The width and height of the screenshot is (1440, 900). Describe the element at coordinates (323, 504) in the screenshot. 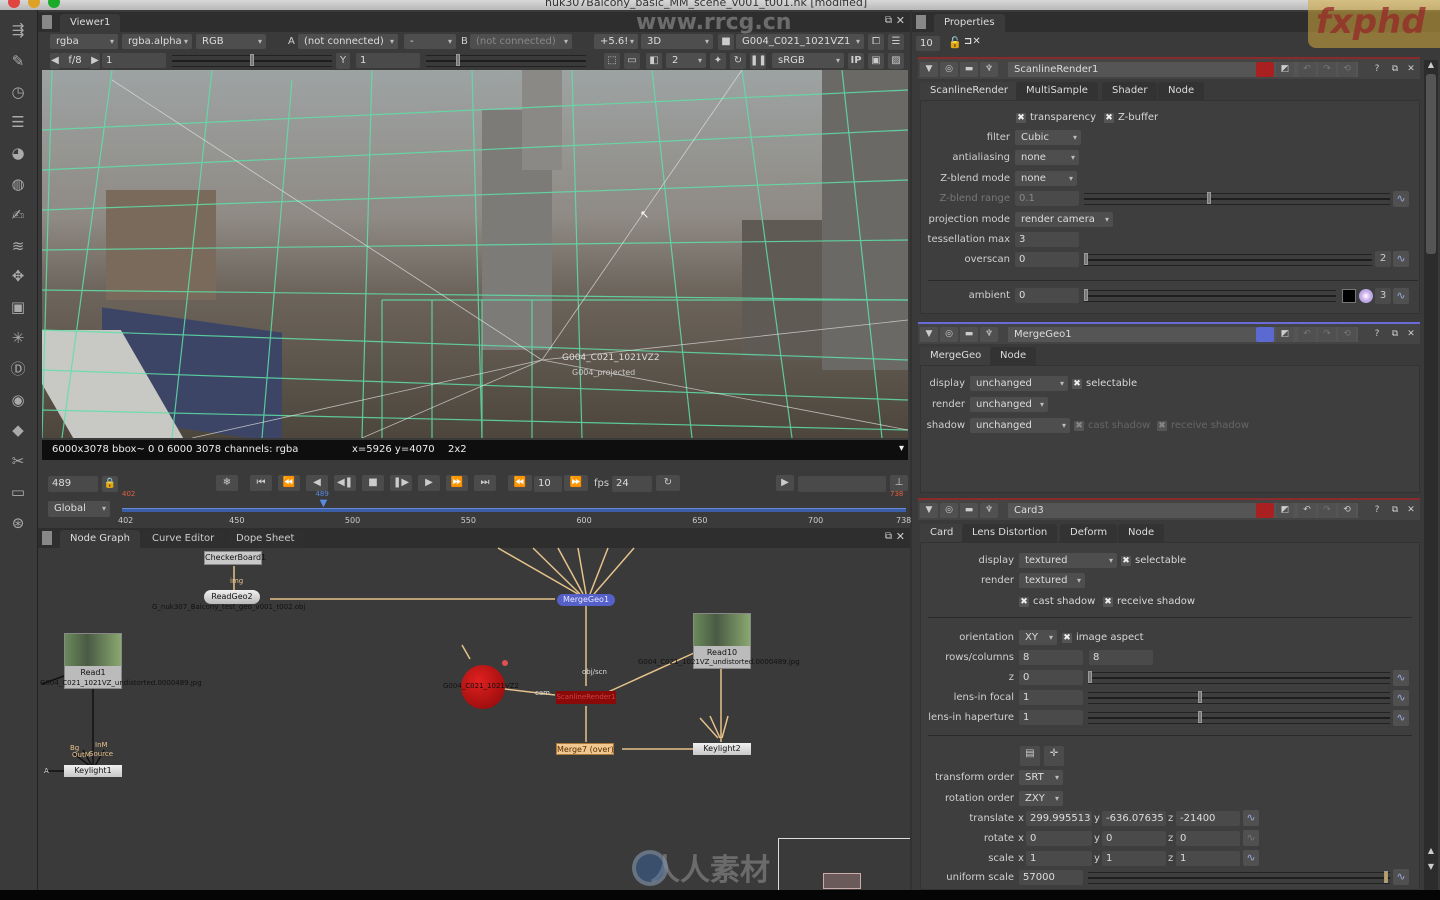

I see `playhead-marker: ▼` at that location.